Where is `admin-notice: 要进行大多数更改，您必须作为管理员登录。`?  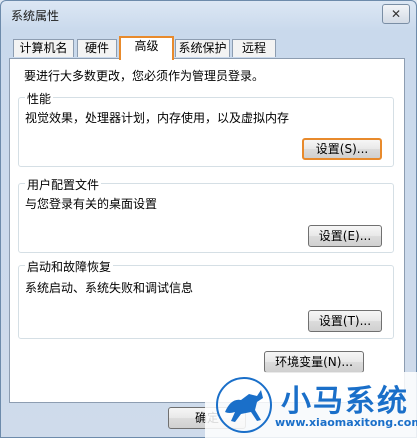 admin-notice: 要进行大多数更改，您必须作为管理员登录。 is located at coordinates (144, 76).